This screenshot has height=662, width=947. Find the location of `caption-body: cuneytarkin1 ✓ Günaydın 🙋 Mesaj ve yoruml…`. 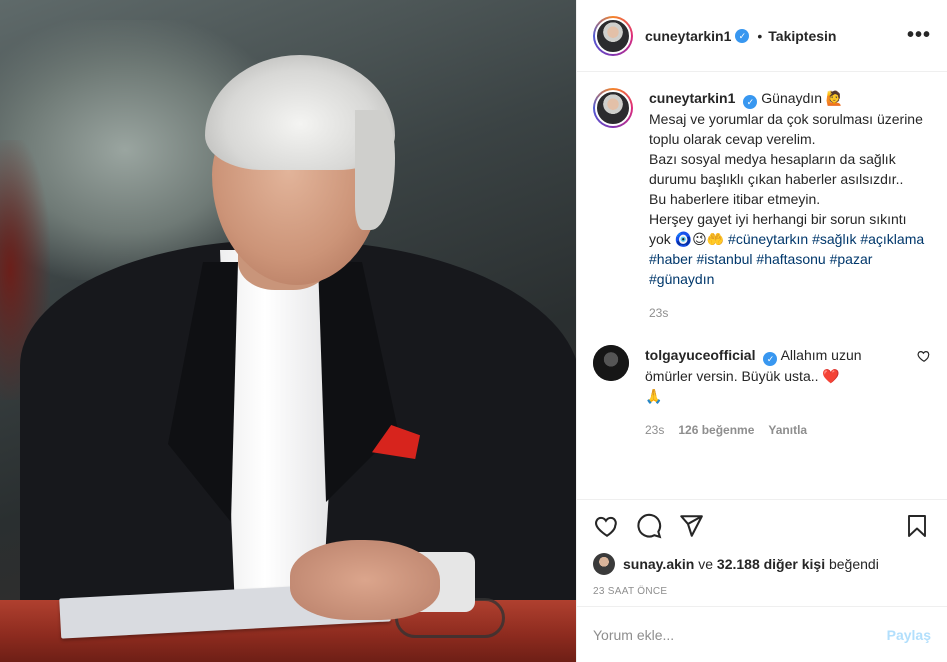

caption-body: cuneytarkin1 ✓ Günaydın 🙋 Mesaj ve yoruml… is located at coordinates (790, 205).